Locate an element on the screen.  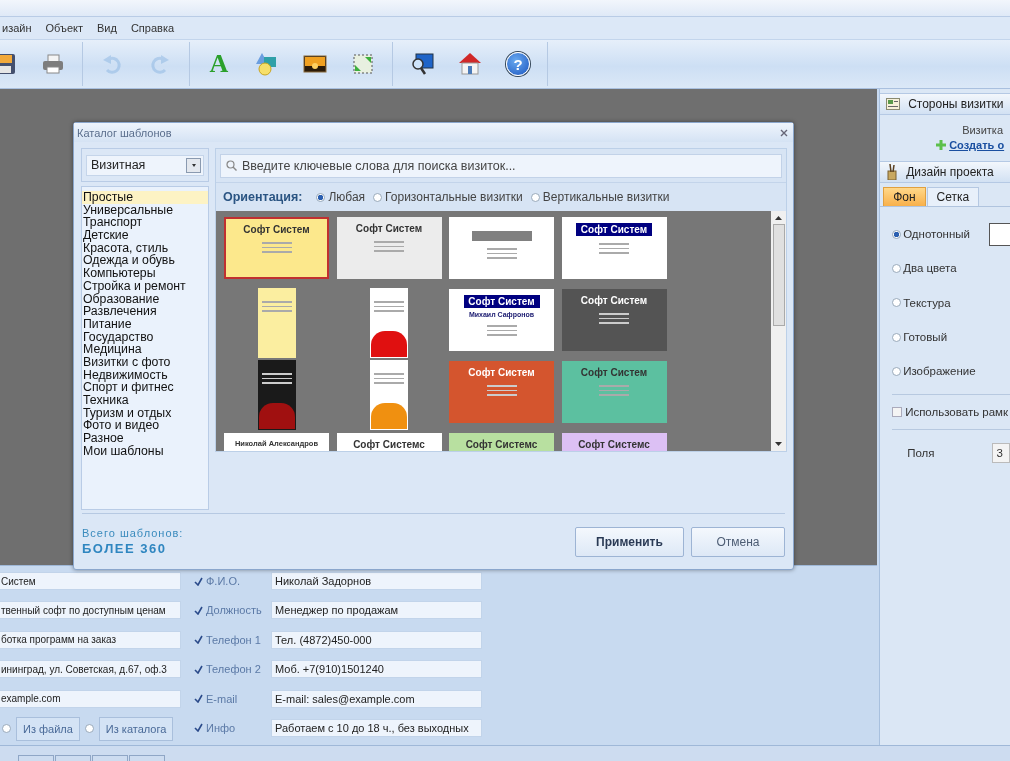
category-item: Визитки с фото is located at coordinates (145, 362).